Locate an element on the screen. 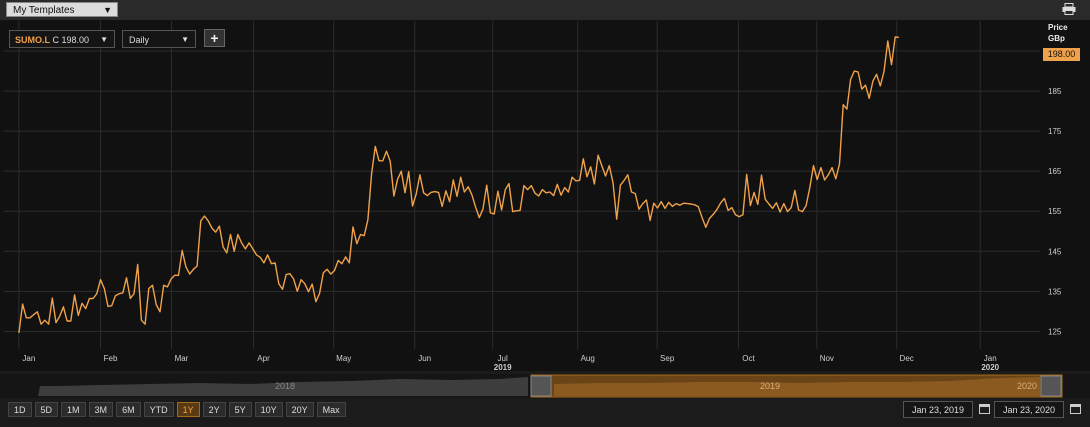 This screenshot has height=427, width=1090. start-date-field: Jan 23, 2019 is located at coordinates (938, 409).